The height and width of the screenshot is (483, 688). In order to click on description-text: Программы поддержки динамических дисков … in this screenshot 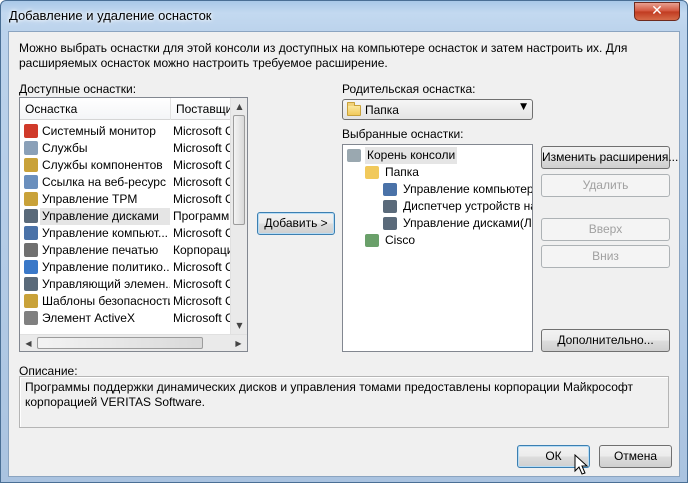, I will do `click(344, 402)`.